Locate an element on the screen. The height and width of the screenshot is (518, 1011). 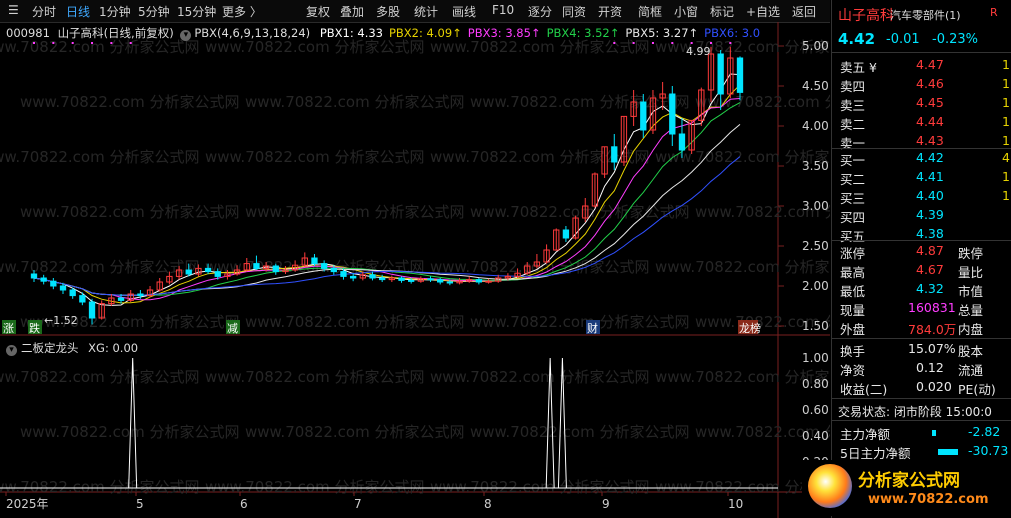
x-axis-label: 5 is located at coordinates (140, 504).